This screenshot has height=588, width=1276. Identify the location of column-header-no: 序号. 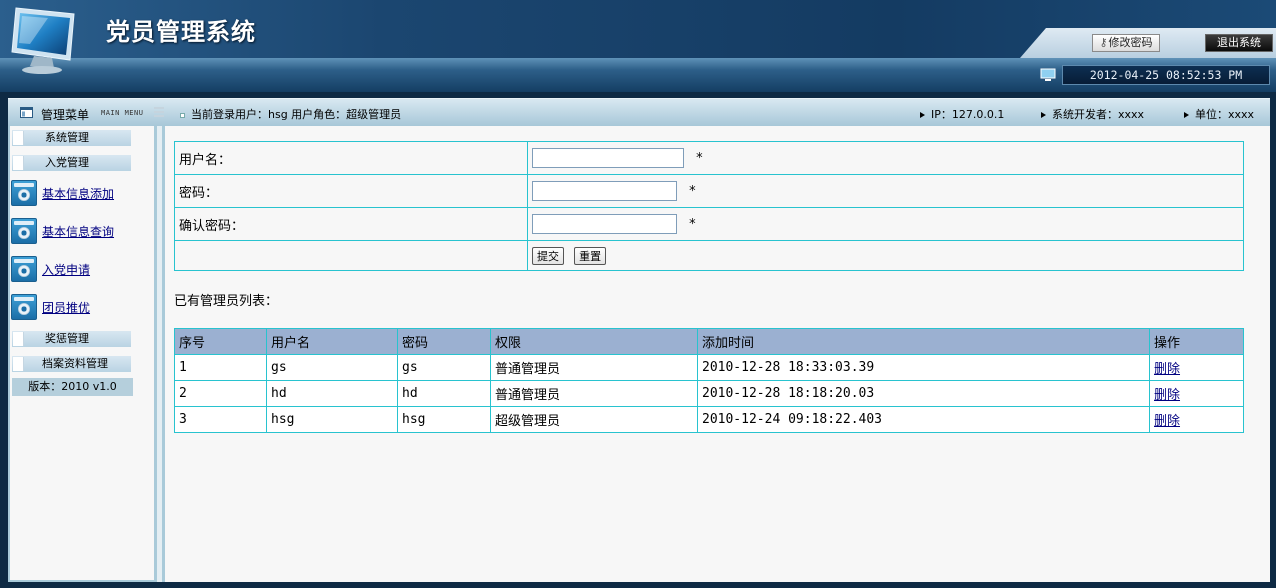
(220, 341).